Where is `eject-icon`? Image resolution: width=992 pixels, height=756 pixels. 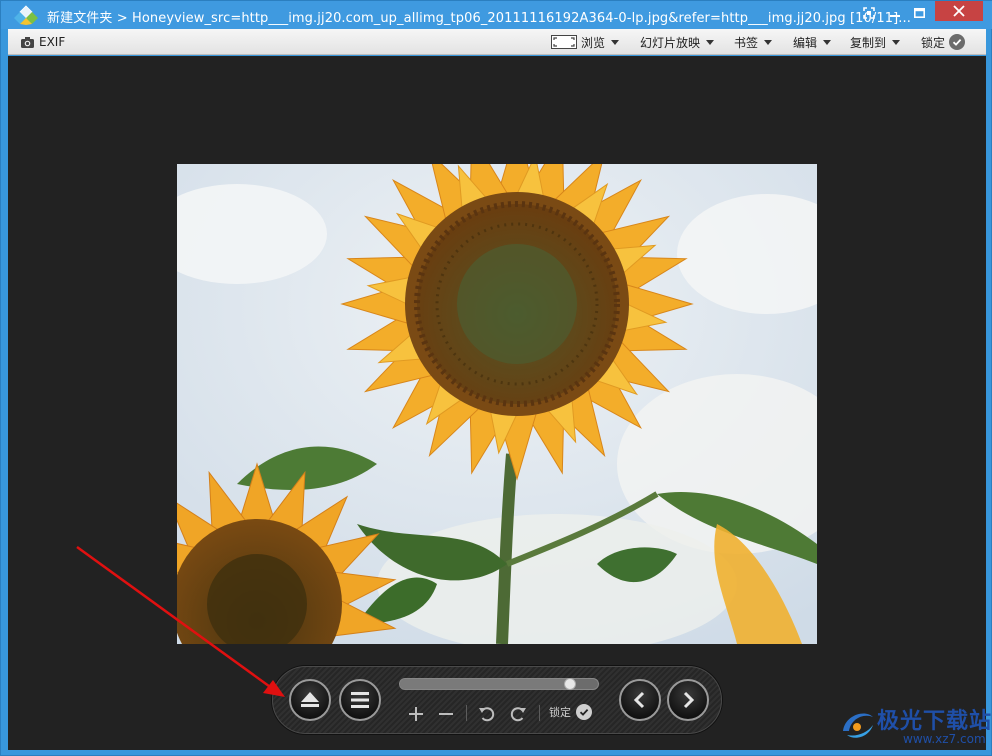
eject-icon is located at coordinates (310, 699).